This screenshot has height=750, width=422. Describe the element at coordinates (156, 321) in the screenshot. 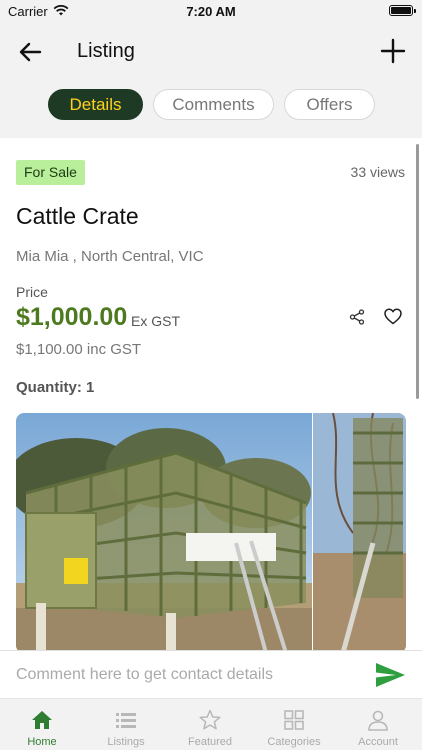

I see `price-suffix: Ex GST` at that location.